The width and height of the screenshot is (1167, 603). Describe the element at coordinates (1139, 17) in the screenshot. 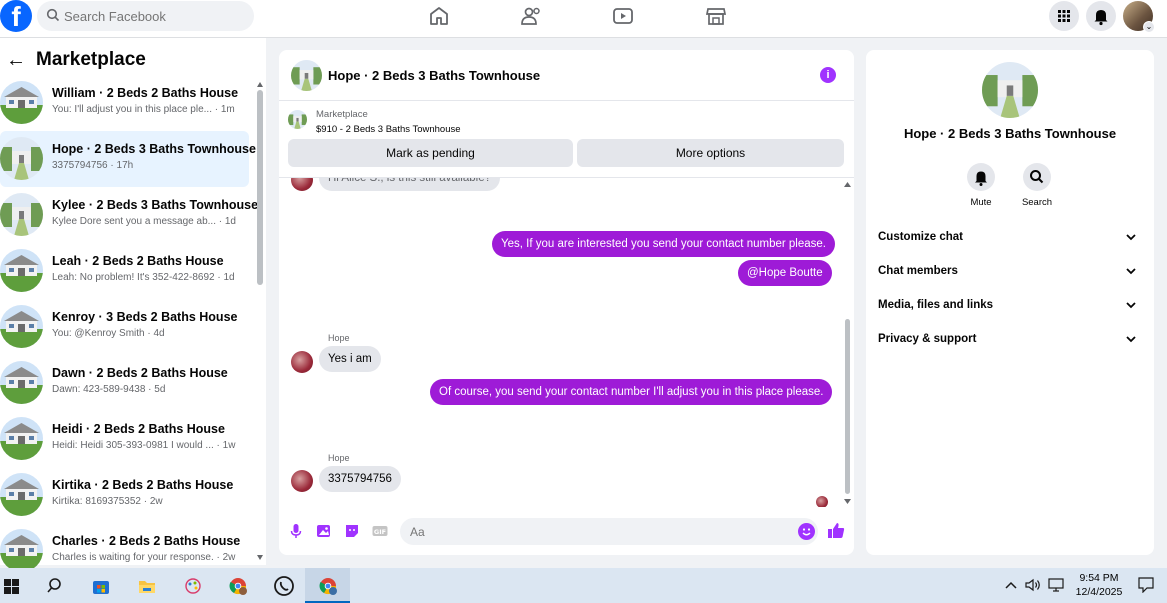

I see `profile-avatar: ⌄` at that location.